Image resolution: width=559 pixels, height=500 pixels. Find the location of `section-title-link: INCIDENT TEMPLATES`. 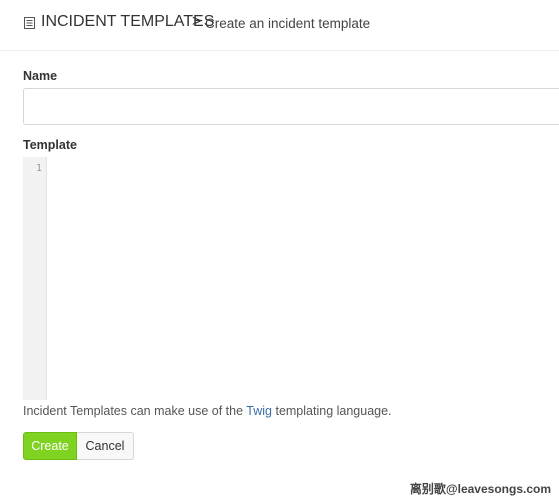

section-title-link: INCIDENT TEMPLATES is located at coordinates (127, 22).